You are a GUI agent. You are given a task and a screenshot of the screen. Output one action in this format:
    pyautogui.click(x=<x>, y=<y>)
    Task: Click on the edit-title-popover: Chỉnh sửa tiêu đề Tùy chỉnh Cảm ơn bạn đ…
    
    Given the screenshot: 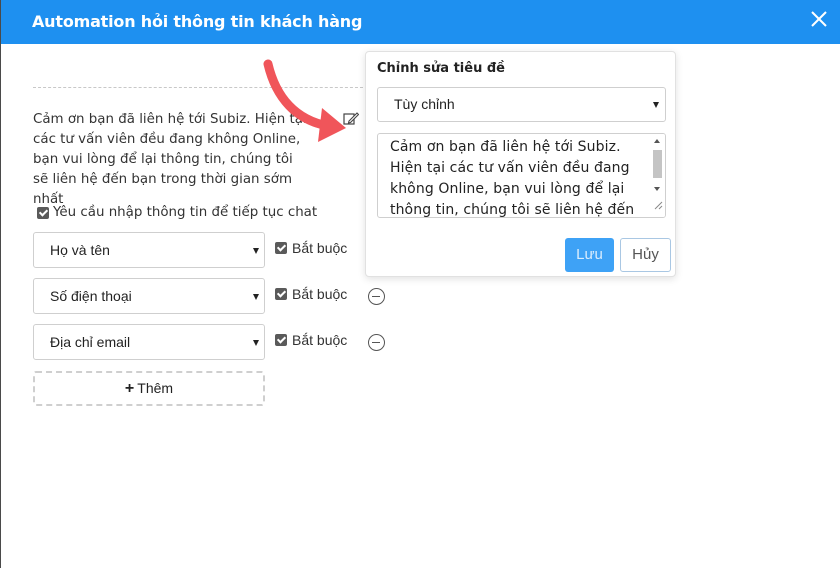 What is the action you would take?
    pyautogui.click(x=520, y=164)
    